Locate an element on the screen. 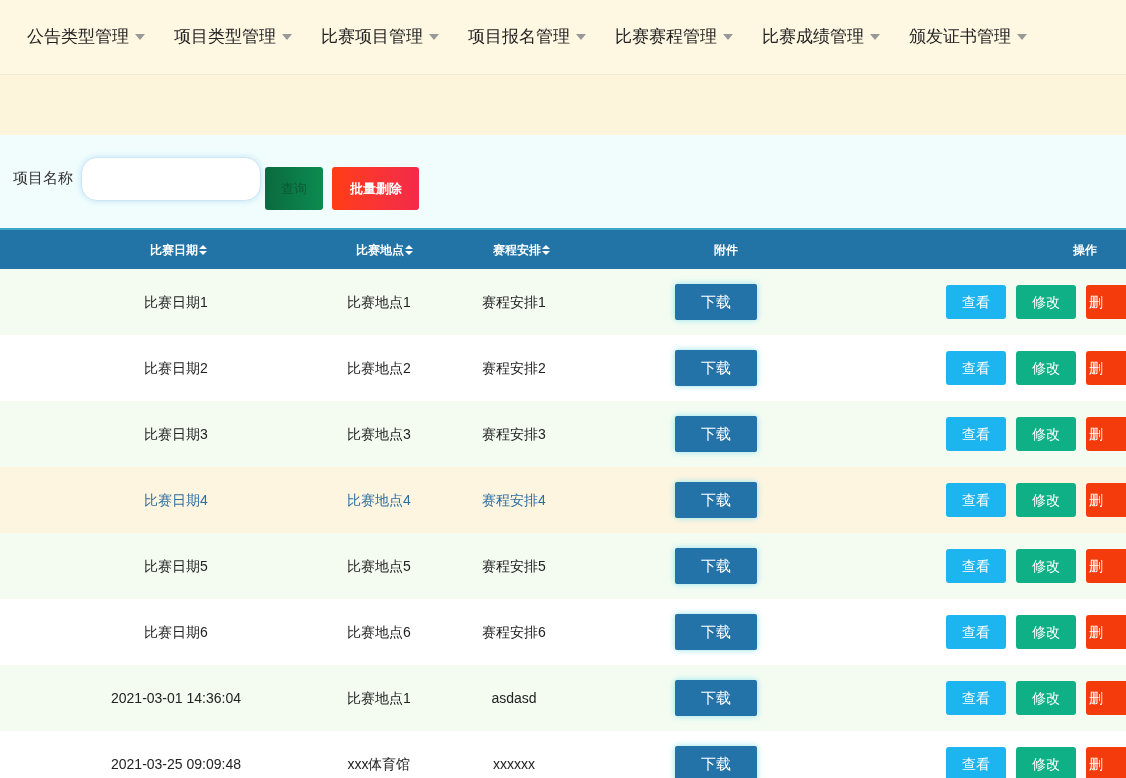  table-cell-text: 赛程安排1 is located at coordinates (514, 302).